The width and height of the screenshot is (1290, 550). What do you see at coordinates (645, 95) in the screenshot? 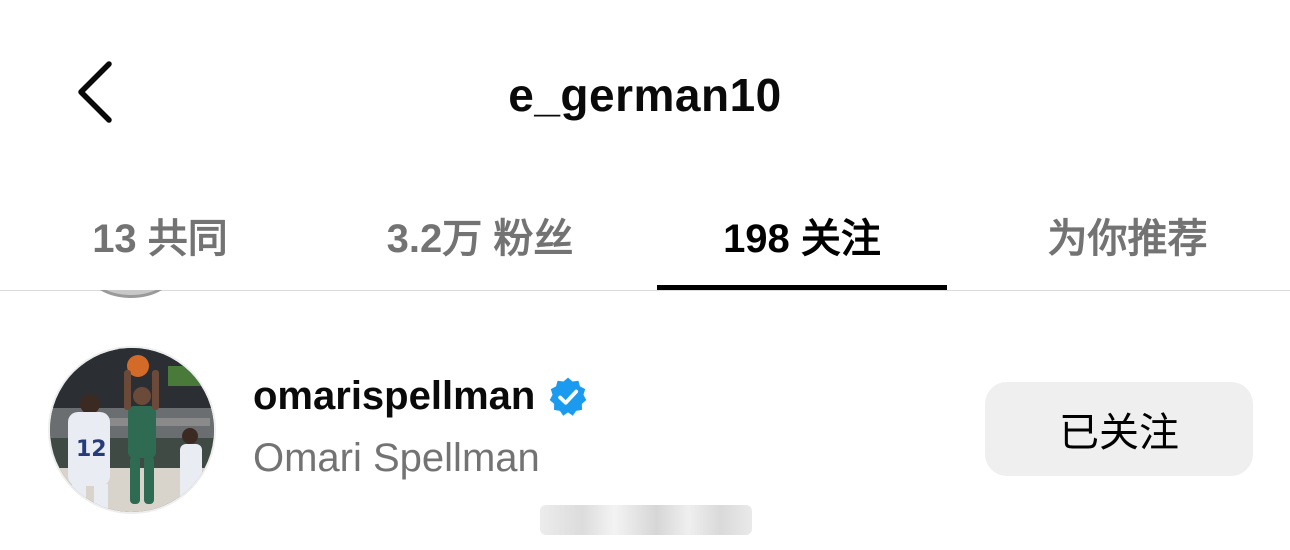
I see `page-title: e_german10` at bounding box center [645, 95].